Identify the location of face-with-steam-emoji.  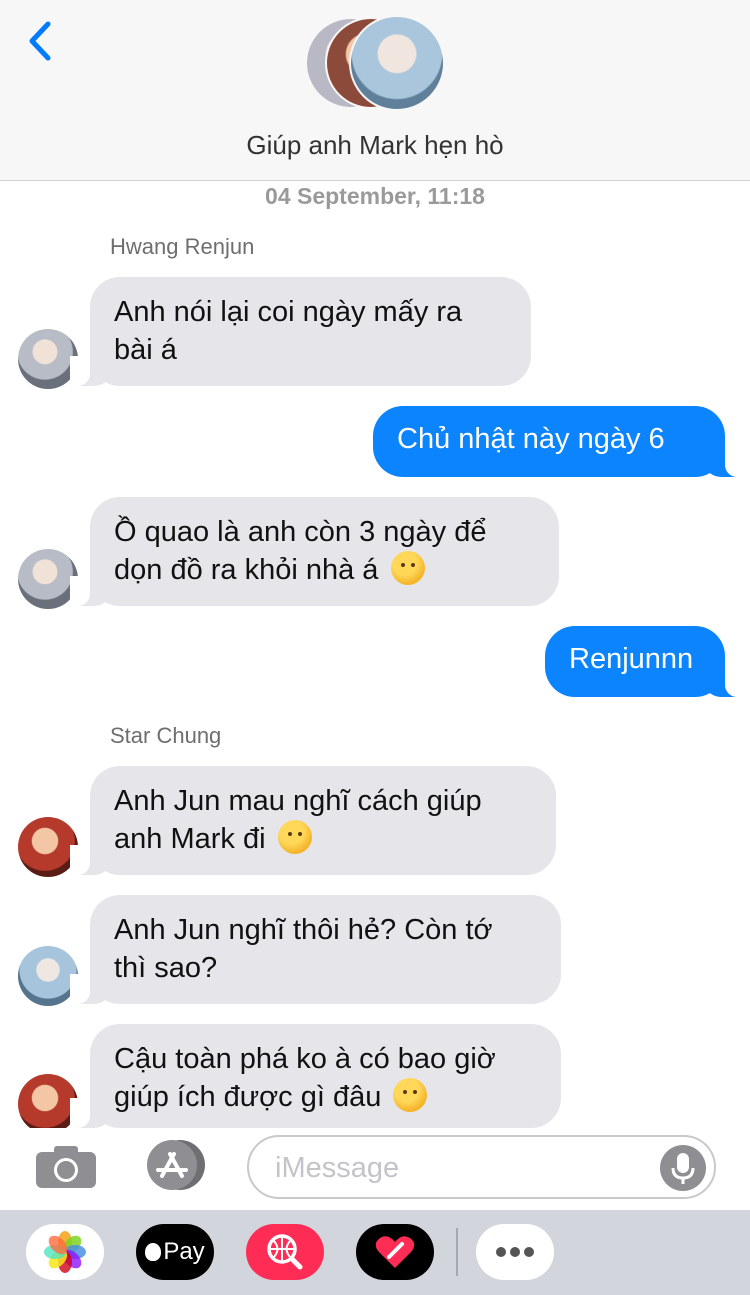
(410, 1095).